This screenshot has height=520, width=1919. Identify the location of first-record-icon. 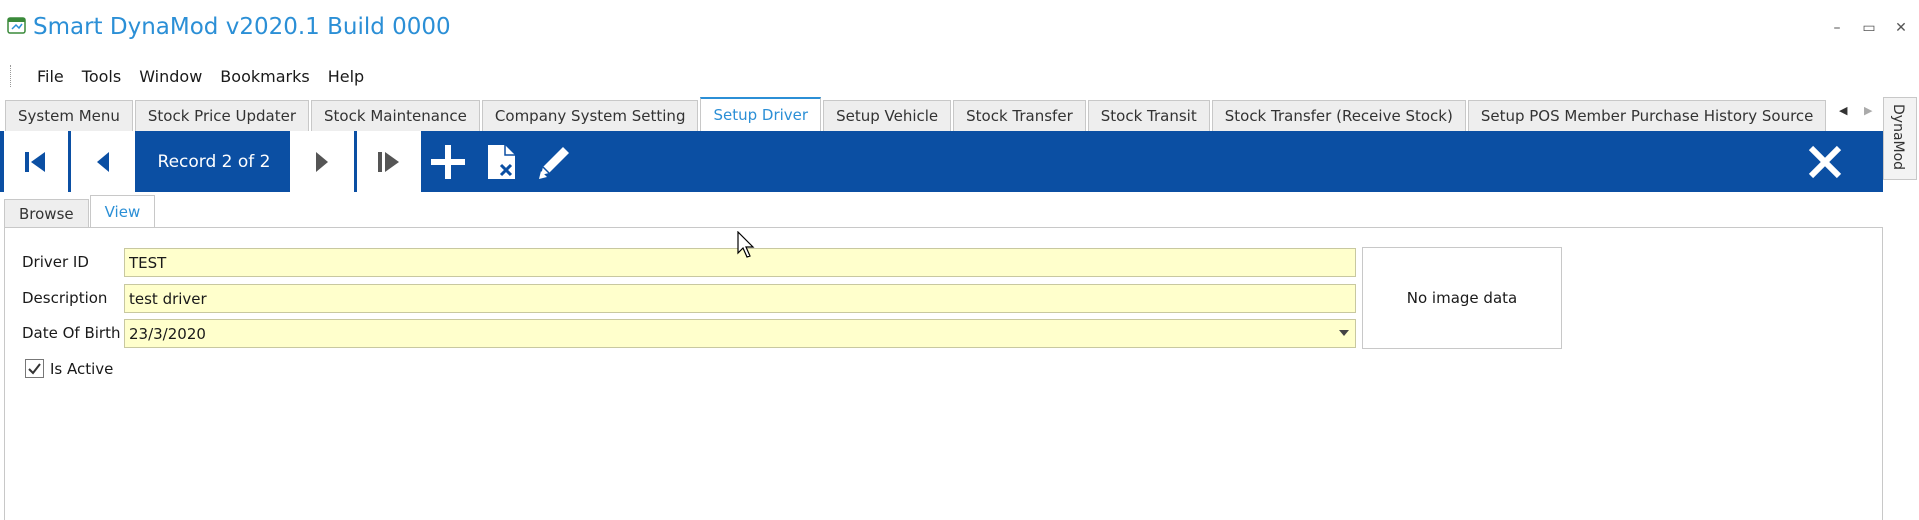
(35, 161).